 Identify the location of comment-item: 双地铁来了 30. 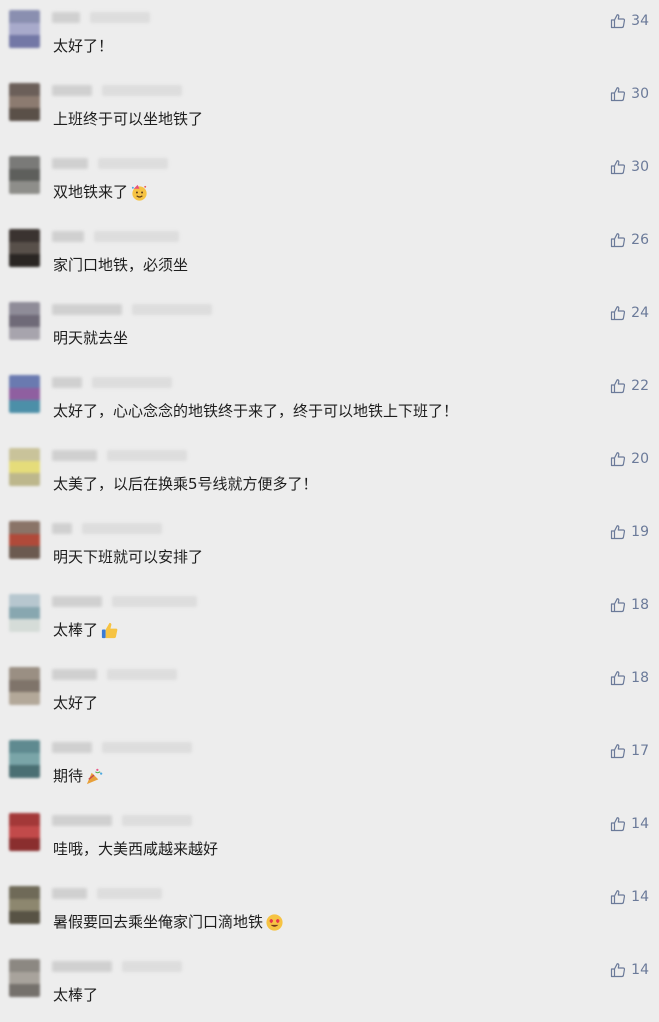
(329, 182).